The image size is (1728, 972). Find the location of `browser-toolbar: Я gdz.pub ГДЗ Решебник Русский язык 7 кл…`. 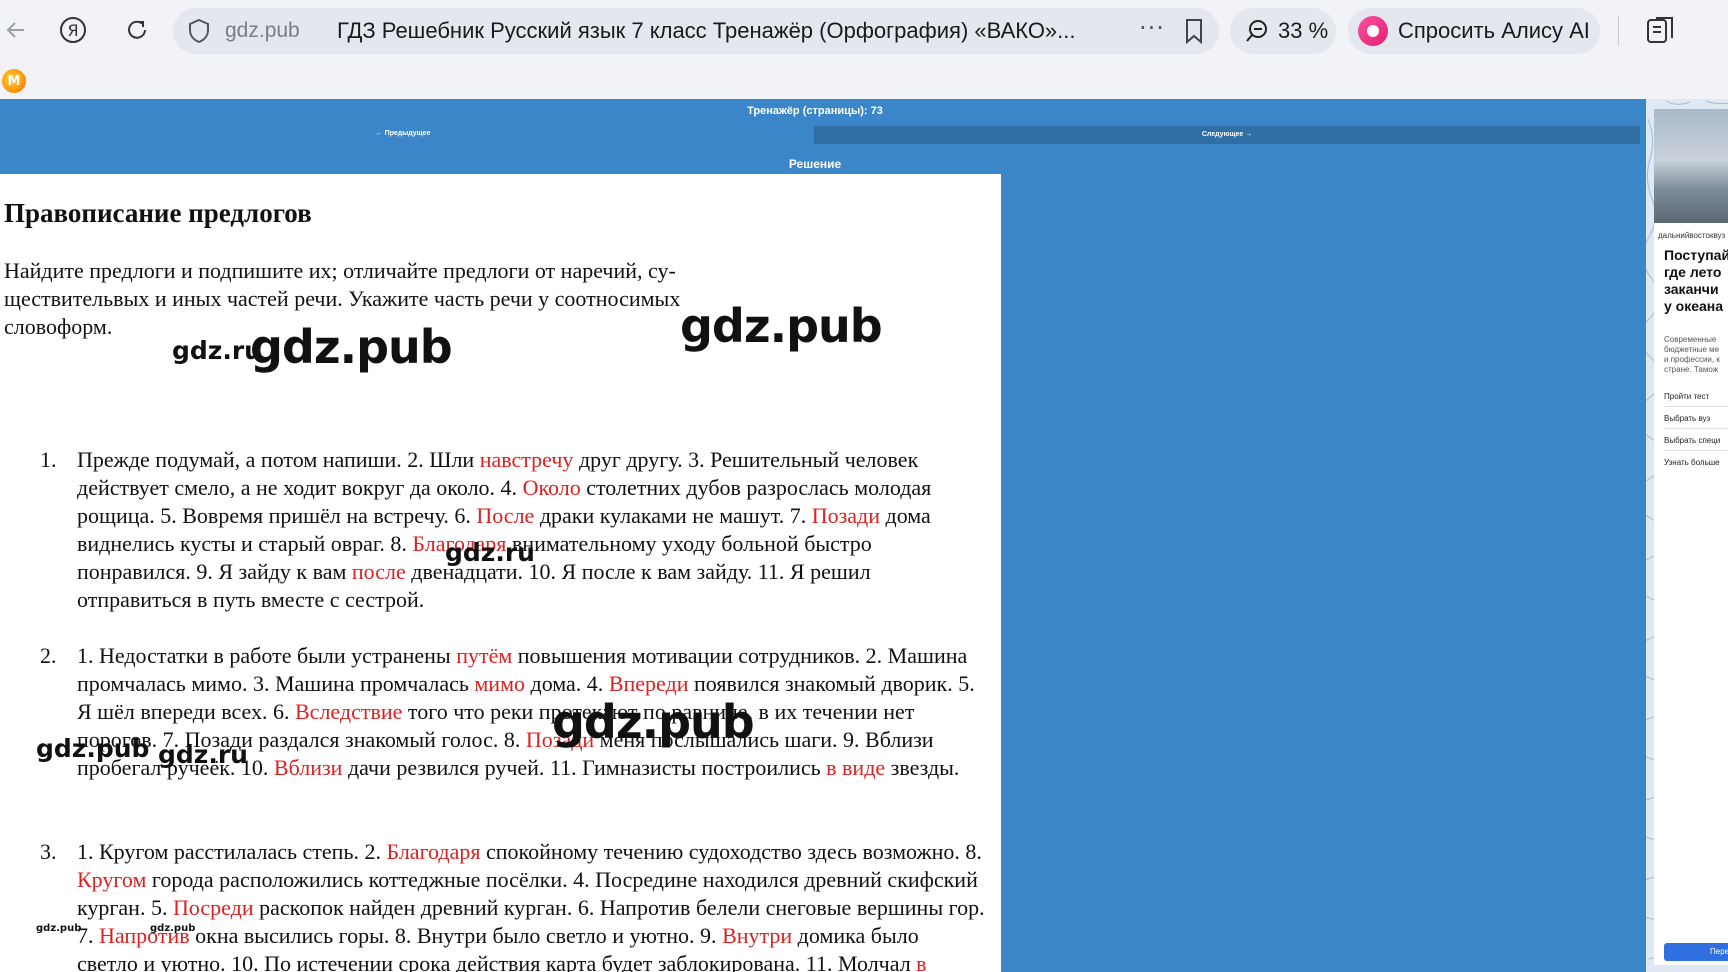

browser-toolbar: Я gdz.pub ГДЗ Решебник Русский язык 7 кл… is located at coordinates (864, 32).